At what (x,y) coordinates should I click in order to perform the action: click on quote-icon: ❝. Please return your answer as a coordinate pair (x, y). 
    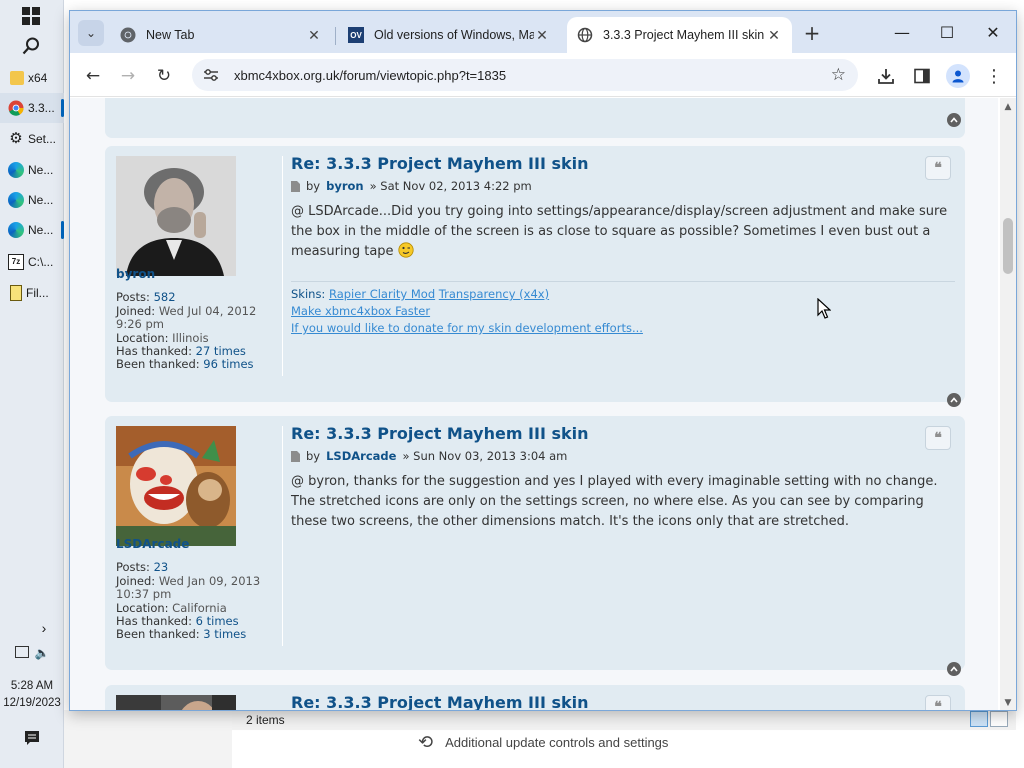
    Looking at the image, I should click on (938, 704).